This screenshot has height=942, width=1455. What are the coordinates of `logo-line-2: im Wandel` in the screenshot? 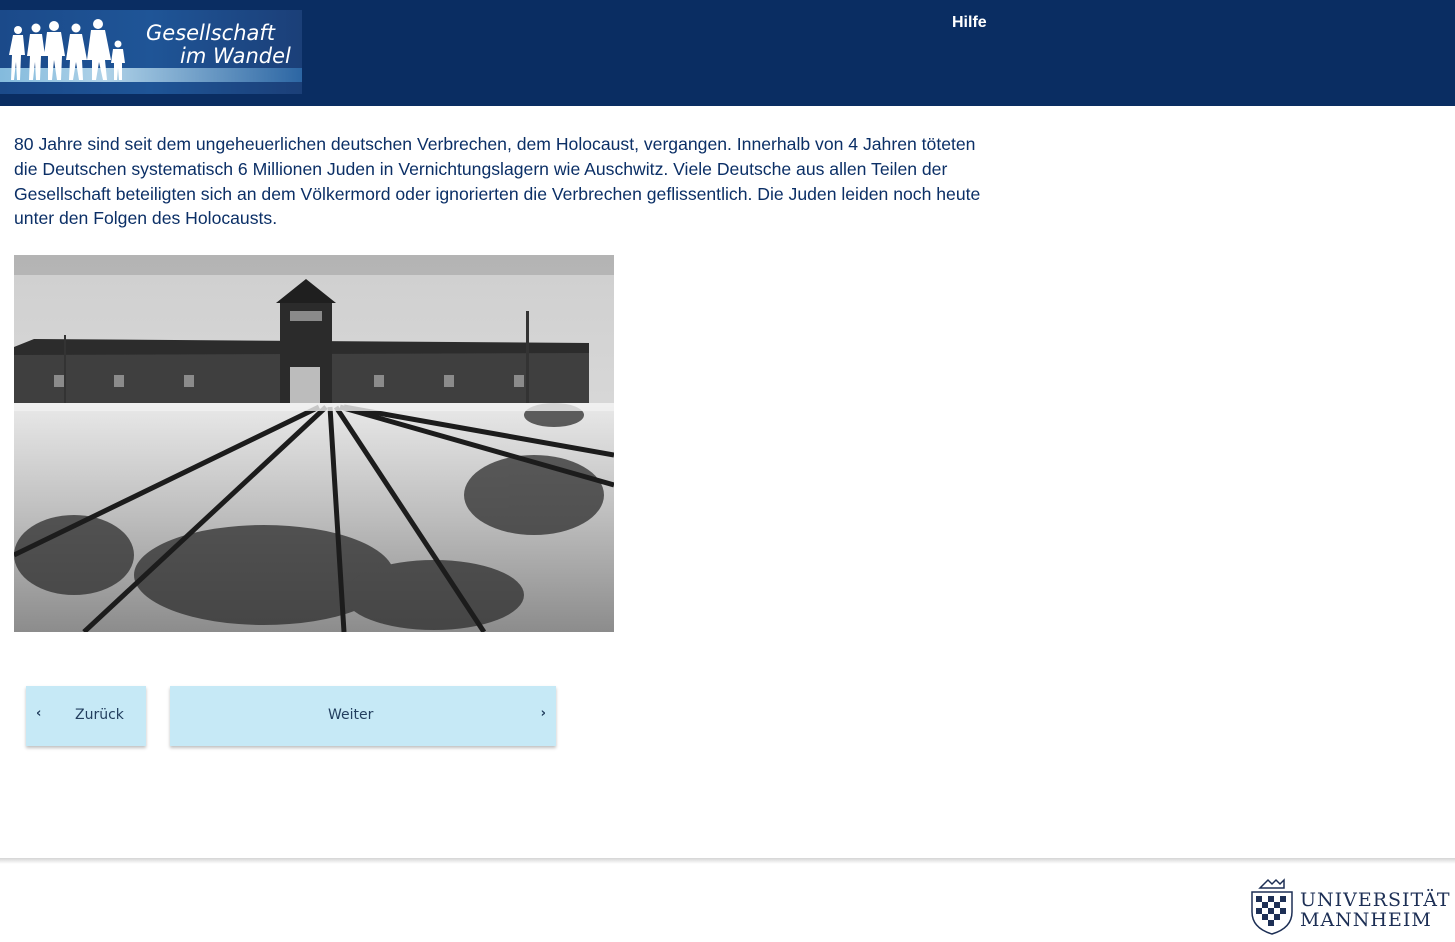 It's located at (235, 56).